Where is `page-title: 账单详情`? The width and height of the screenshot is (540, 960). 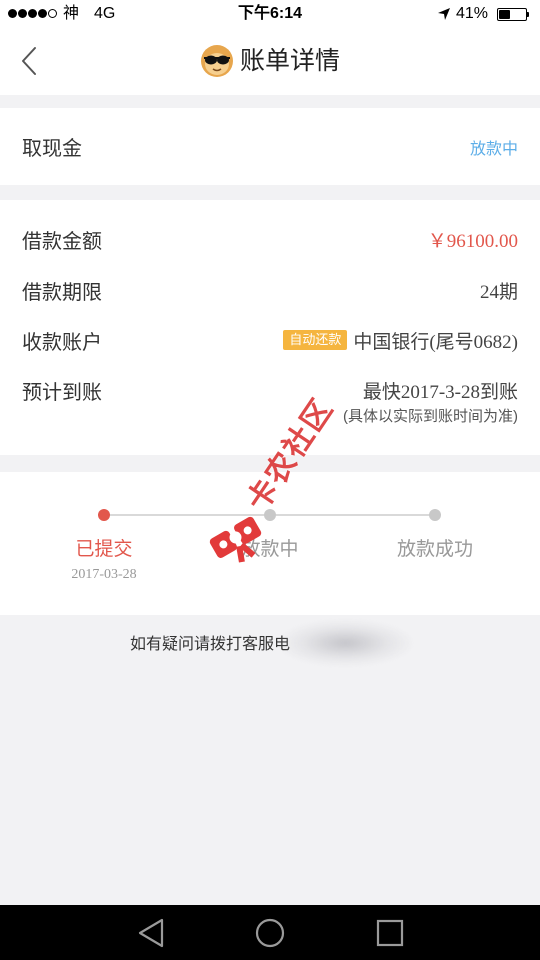
page-title: 账单详情 is located at coordinates (289, 61).